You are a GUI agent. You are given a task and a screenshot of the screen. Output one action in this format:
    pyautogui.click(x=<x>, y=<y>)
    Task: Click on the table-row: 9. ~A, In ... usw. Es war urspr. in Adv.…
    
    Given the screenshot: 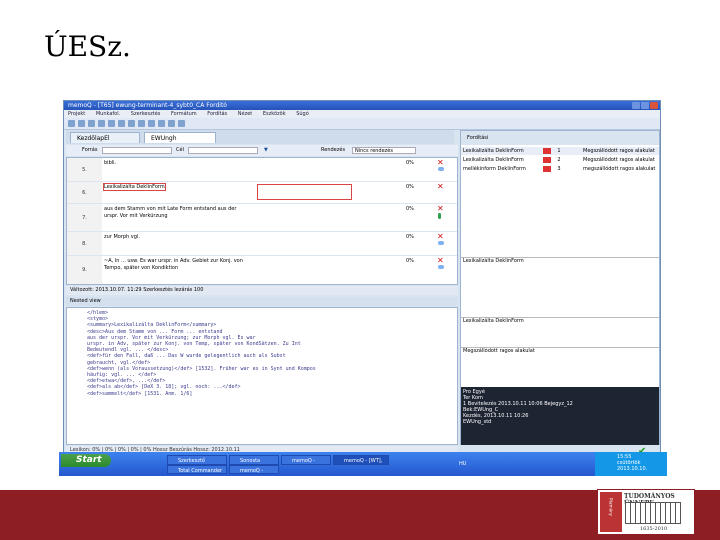 What is the action you would take?
    pyautogui.click(x=262, y=270)
    